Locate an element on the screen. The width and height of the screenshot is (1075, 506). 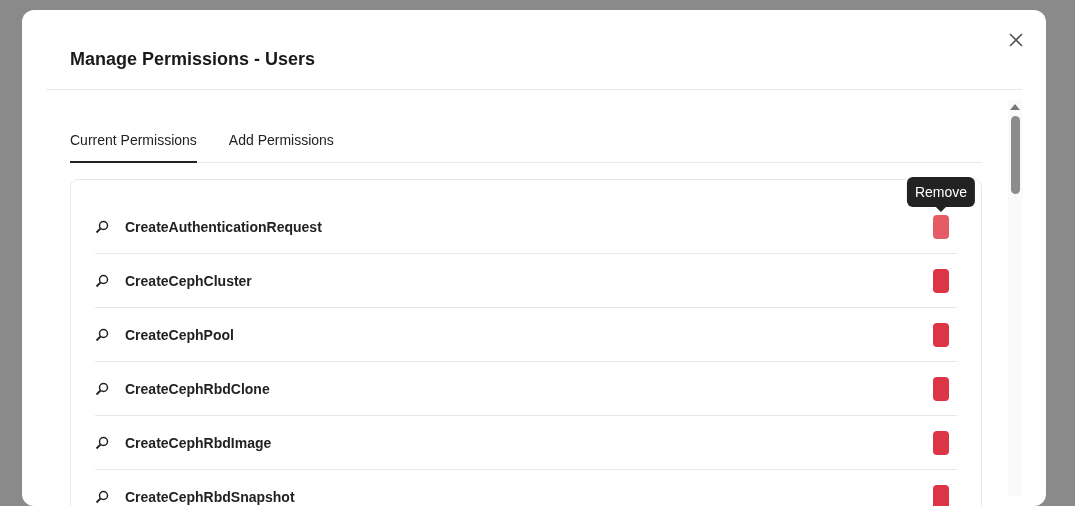
dialog-title: Manage Permissions - Users is located at coordinates (193, 58).